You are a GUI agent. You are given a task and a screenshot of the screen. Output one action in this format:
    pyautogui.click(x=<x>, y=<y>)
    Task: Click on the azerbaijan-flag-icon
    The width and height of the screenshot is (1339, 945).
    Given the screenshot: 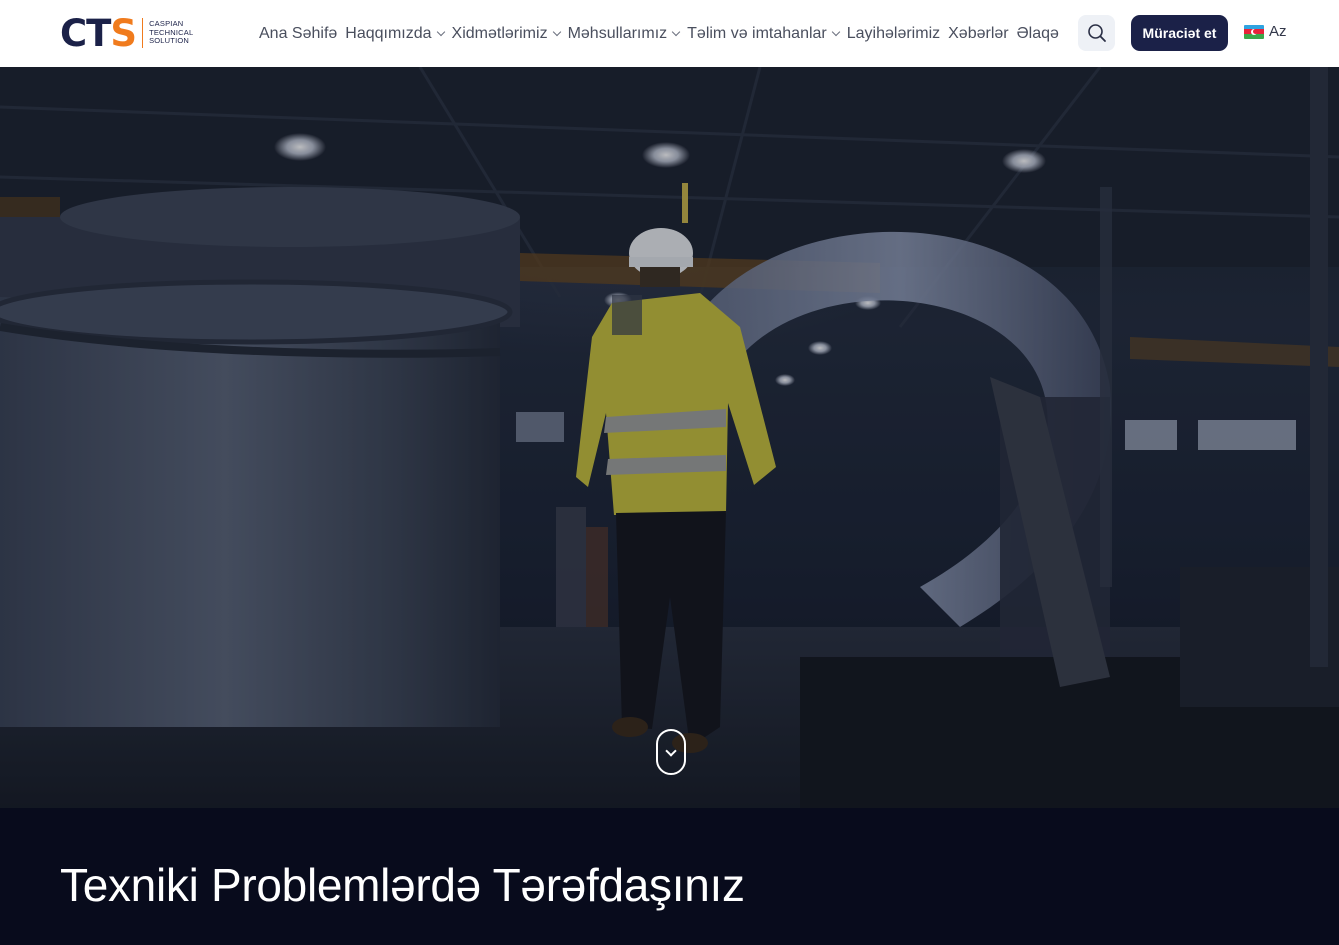 What is the action you would take?
    pyautogui.click(x=1254, y=31)
    